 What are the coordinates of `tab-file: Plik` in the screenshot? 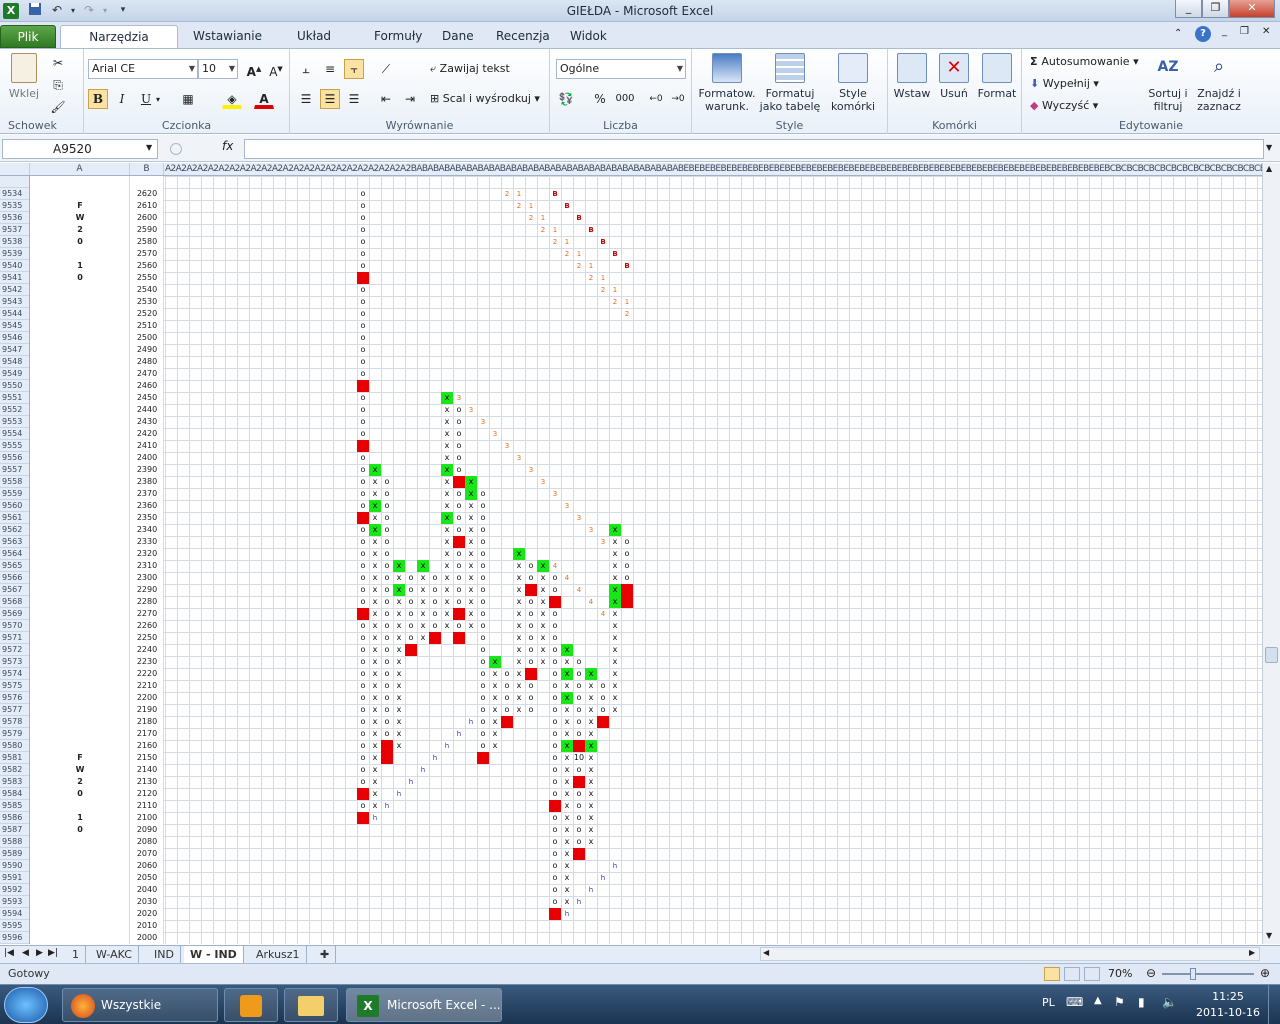 It's located at (28, 36).